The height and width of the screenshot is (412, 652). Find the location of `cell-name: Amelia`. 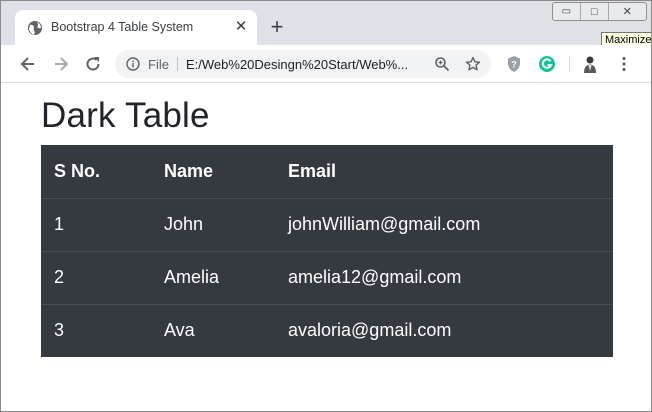

cell-name: Amelia is located at coordinates (213, 278).